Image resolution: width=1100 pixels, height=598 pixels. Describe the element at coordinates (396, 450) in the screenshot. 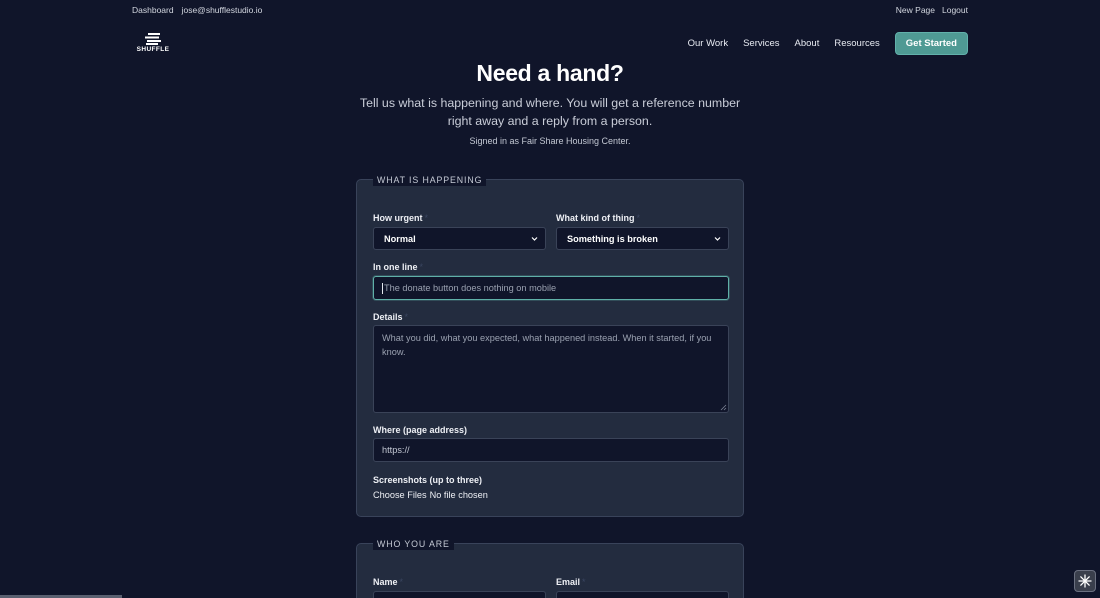

I see `where-placeholder: https://` at that location.